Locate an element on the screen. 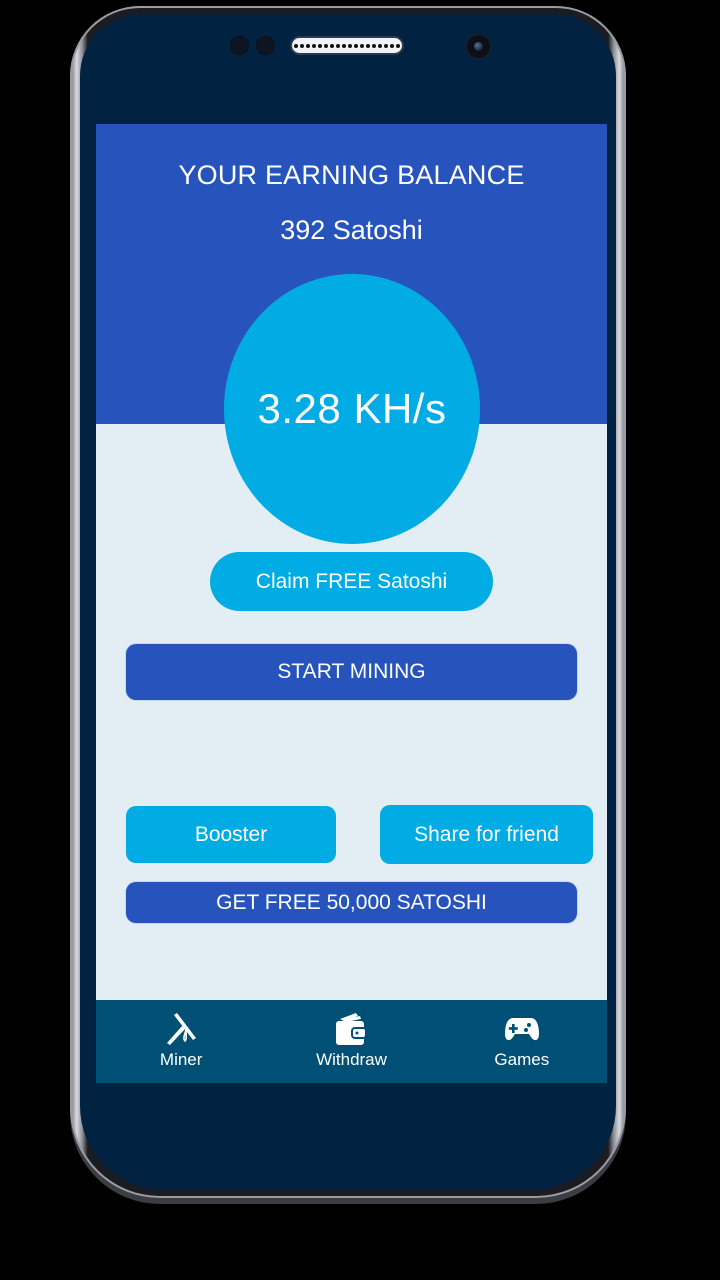 This screenshot has height=1280, width=720. hashrate-value: 3.28 KH/s is located at coordinates (352, 408).